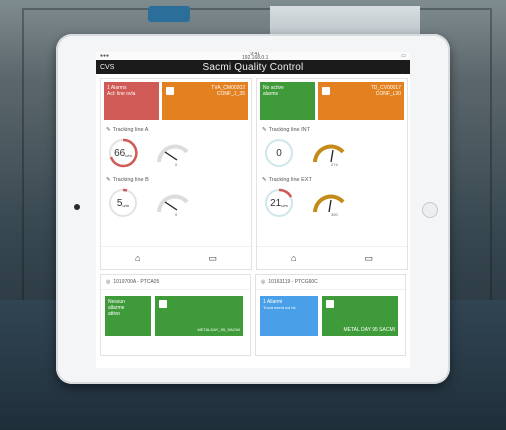  I want to click on dial-gauge: 274, so click(329, 153).